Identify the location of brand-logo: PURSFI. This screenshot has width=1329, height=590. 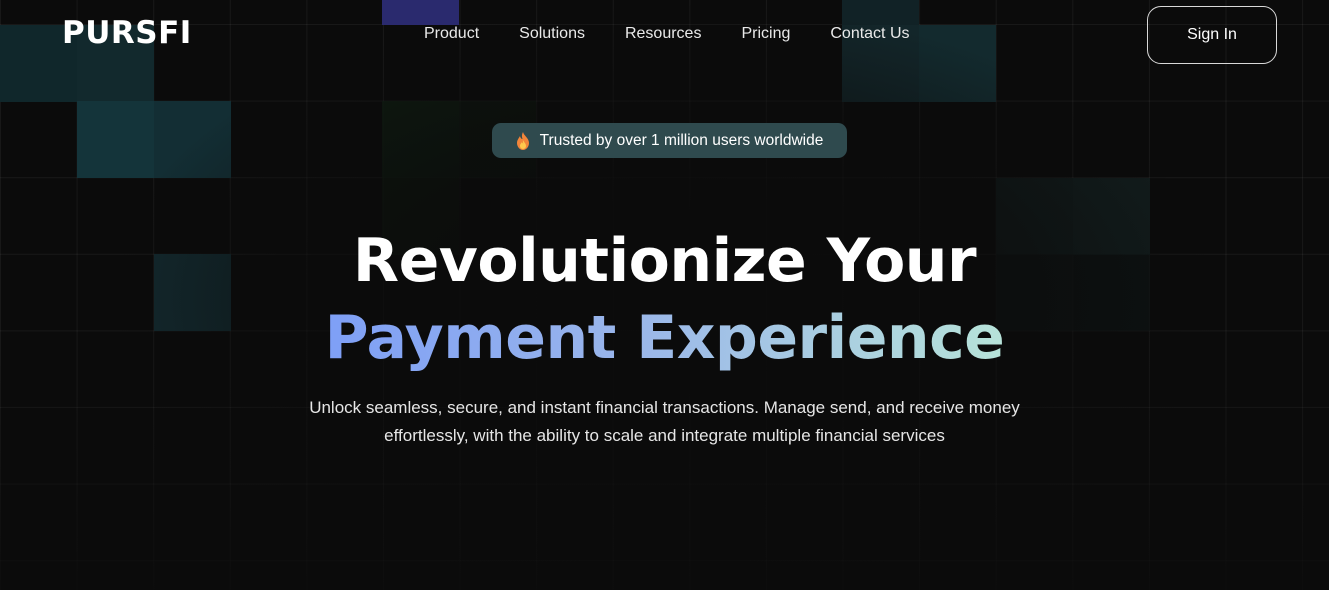
(127, 33).